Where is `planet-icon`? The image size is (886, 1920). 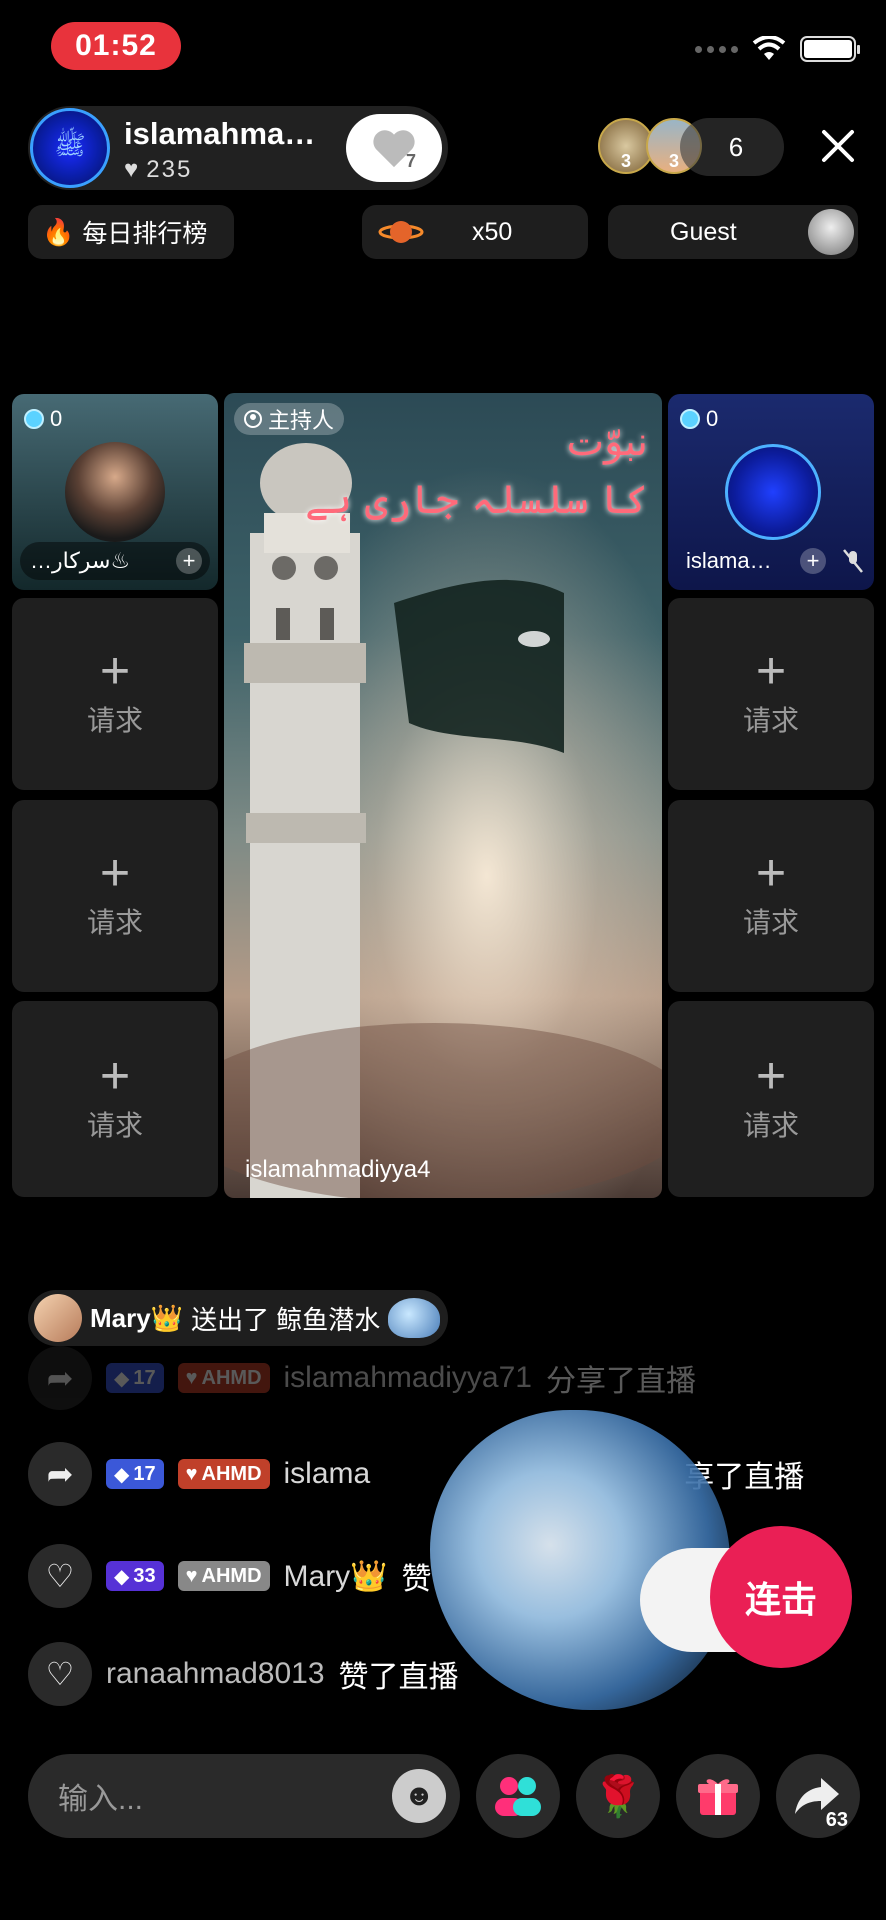
planet-icon is located at coordinates (401, 232).